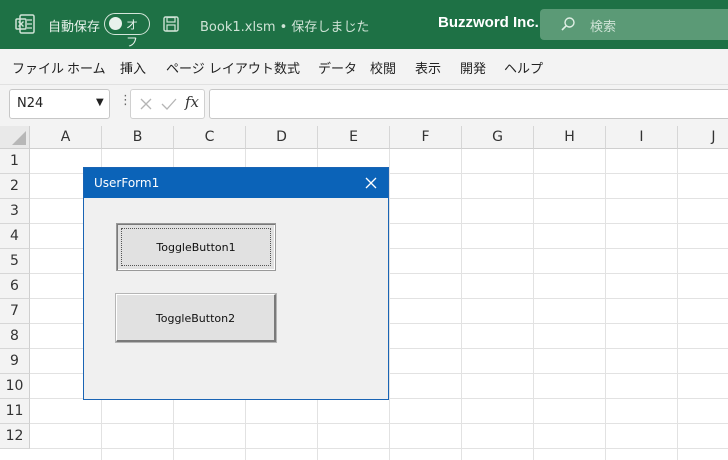 The height and width of the screenshot is (460, 728). Describe the element at coordinates (25, 24) in the screenshot. I see `excel-icon` at that location.